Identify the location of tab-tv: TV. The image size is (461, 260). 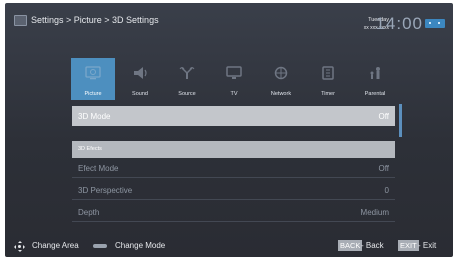
(234, 79).